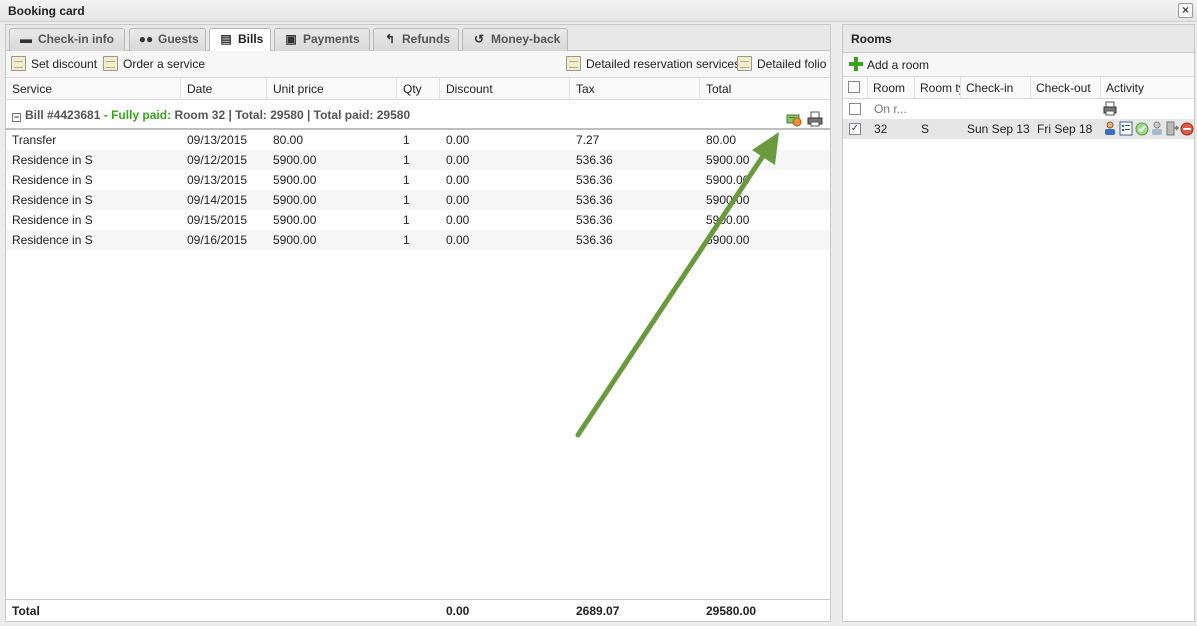 The width and height of the screenshot is (1197, 626). Describe the element at coordinates (224, 89) in the screenshot. I see `col-date: Date` at that location.